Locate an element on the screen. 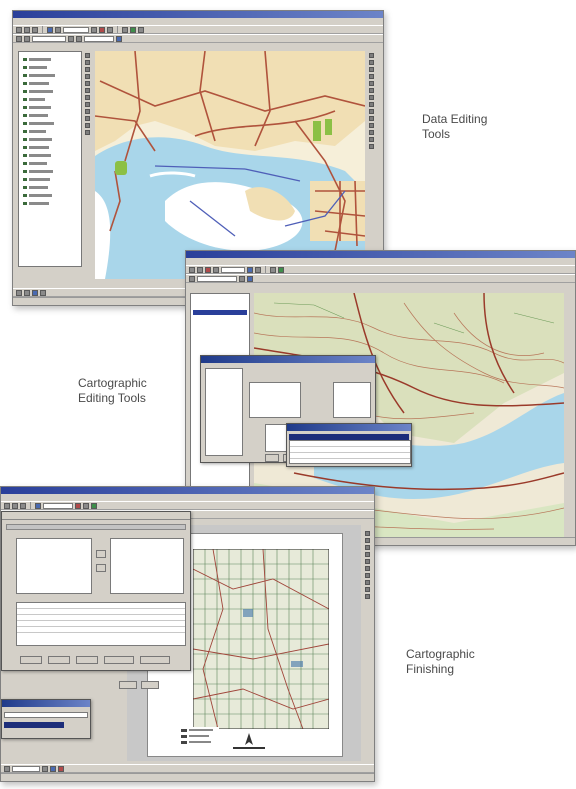 Image resolution: width=576 pixels, height=789 pixels. ok-button is located at coordinates (128, 685).